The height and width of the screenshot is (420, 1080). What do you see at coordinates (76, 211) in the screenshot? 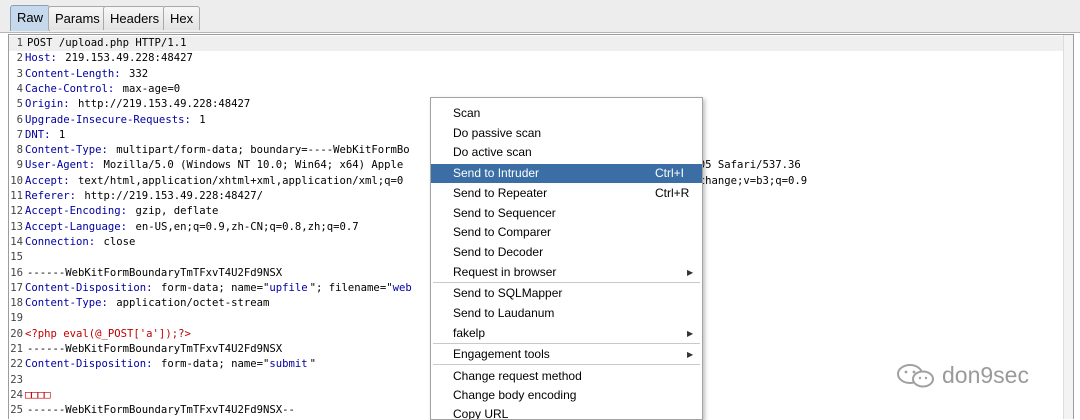
I see `header-name: Accept-Encoding:` at bounding box center [76, 211].